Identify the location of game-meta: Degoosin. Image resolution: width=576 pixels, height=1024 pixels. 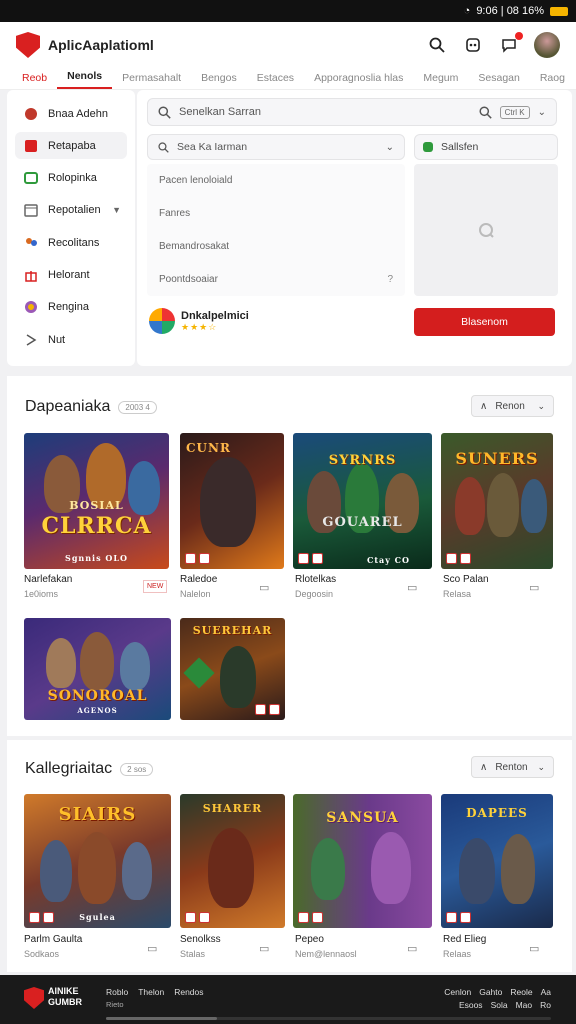
(314, 594).